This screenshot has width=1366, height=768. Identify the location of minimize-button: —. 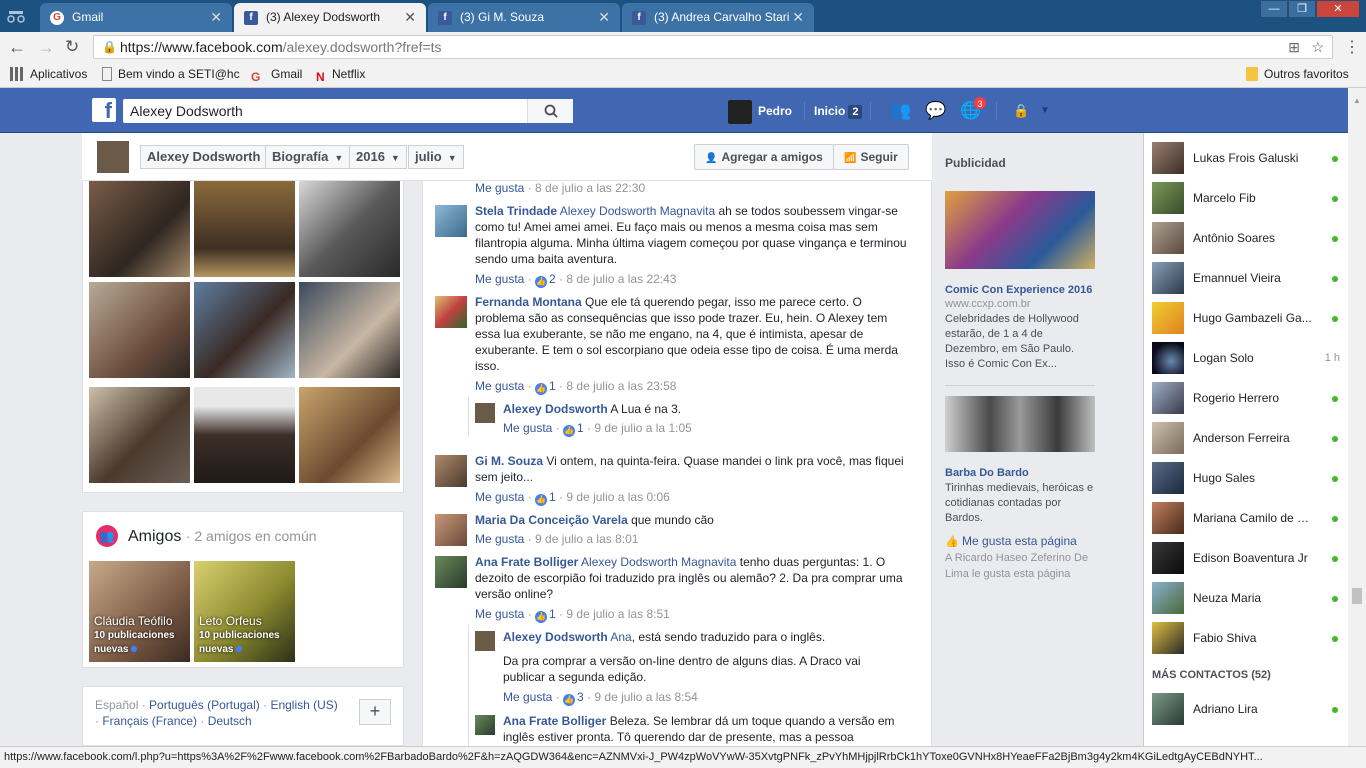
(1274, 9).